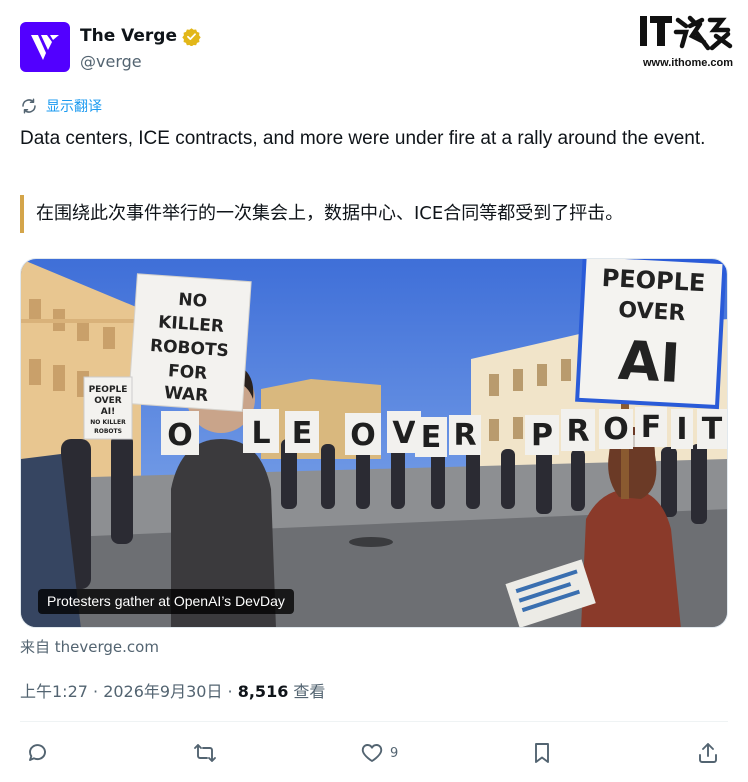 Image resolution: width=748 pixels, height=782 pixels. I want to click on handle: @verge, so click(111, 61).